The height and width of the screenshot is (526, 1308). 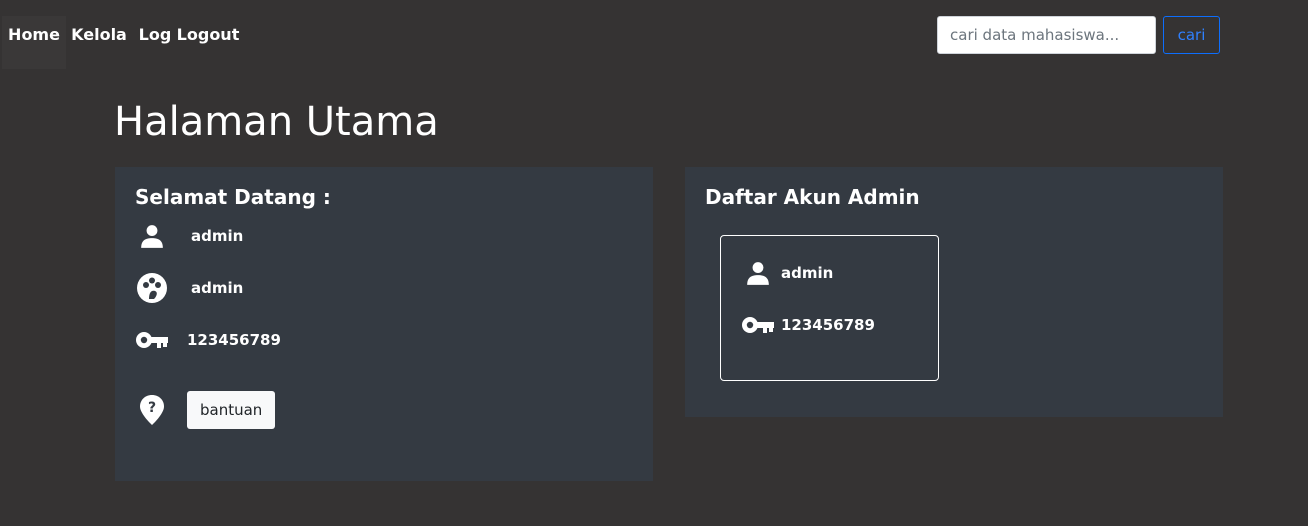 I want to click on admin-username: admin, so click(x=807, y=273).